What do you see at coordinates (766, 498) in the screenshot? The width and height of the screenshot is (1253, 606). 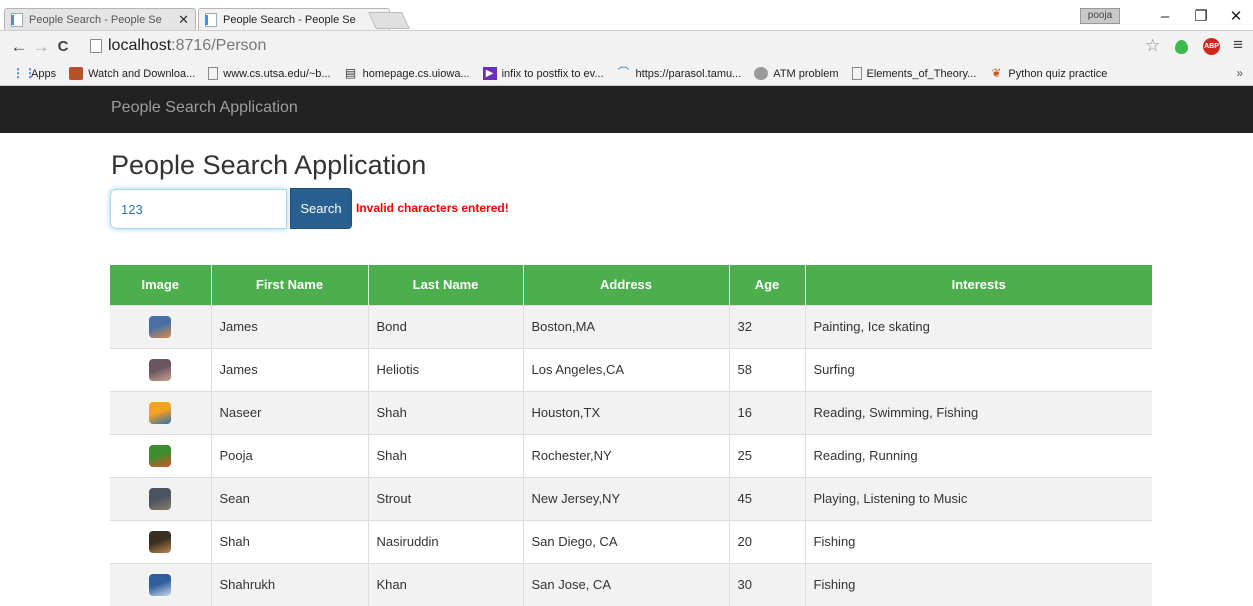 I see `cell-age: 45` at bounding box center [766, 498].